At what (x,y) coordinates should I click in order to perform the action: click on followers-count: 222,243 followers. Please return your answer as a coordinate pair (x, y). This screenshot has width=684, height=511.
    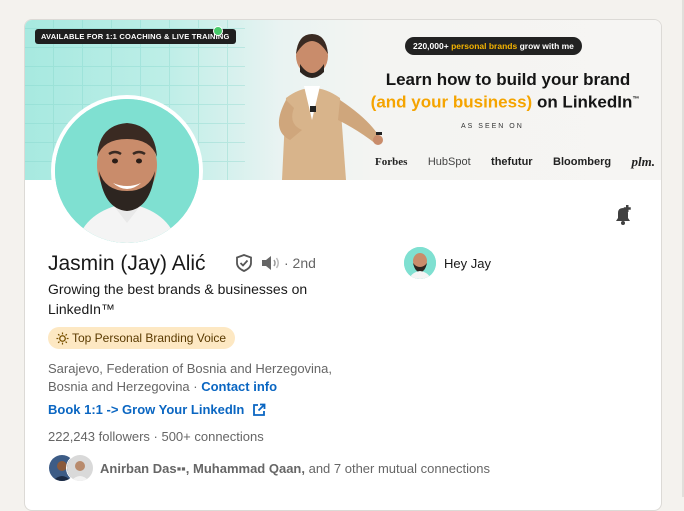
    Looking at the image, I should click on (99, 436).